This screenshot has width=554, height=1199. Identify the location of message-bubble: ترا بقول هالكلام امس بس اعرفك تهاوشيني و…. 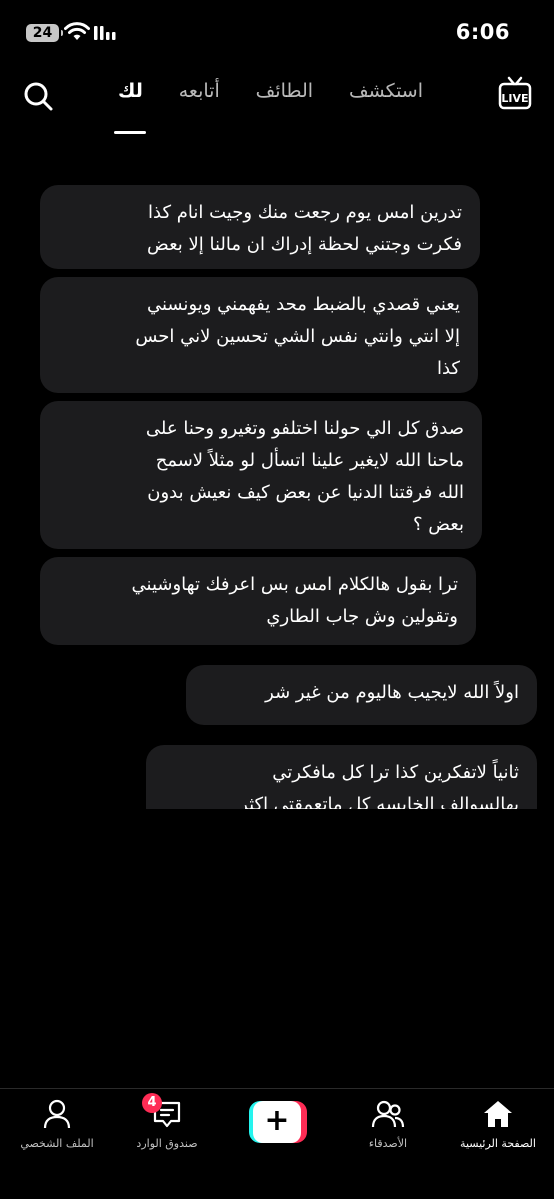
(258, 601).